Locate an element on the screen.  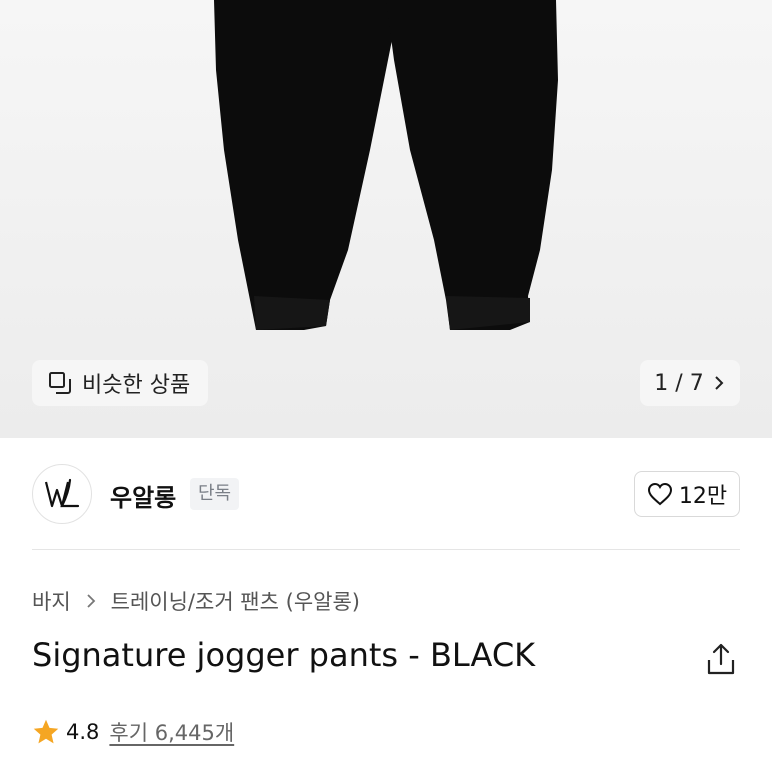
like-count: 12만 is located at coordinates (703, 496).